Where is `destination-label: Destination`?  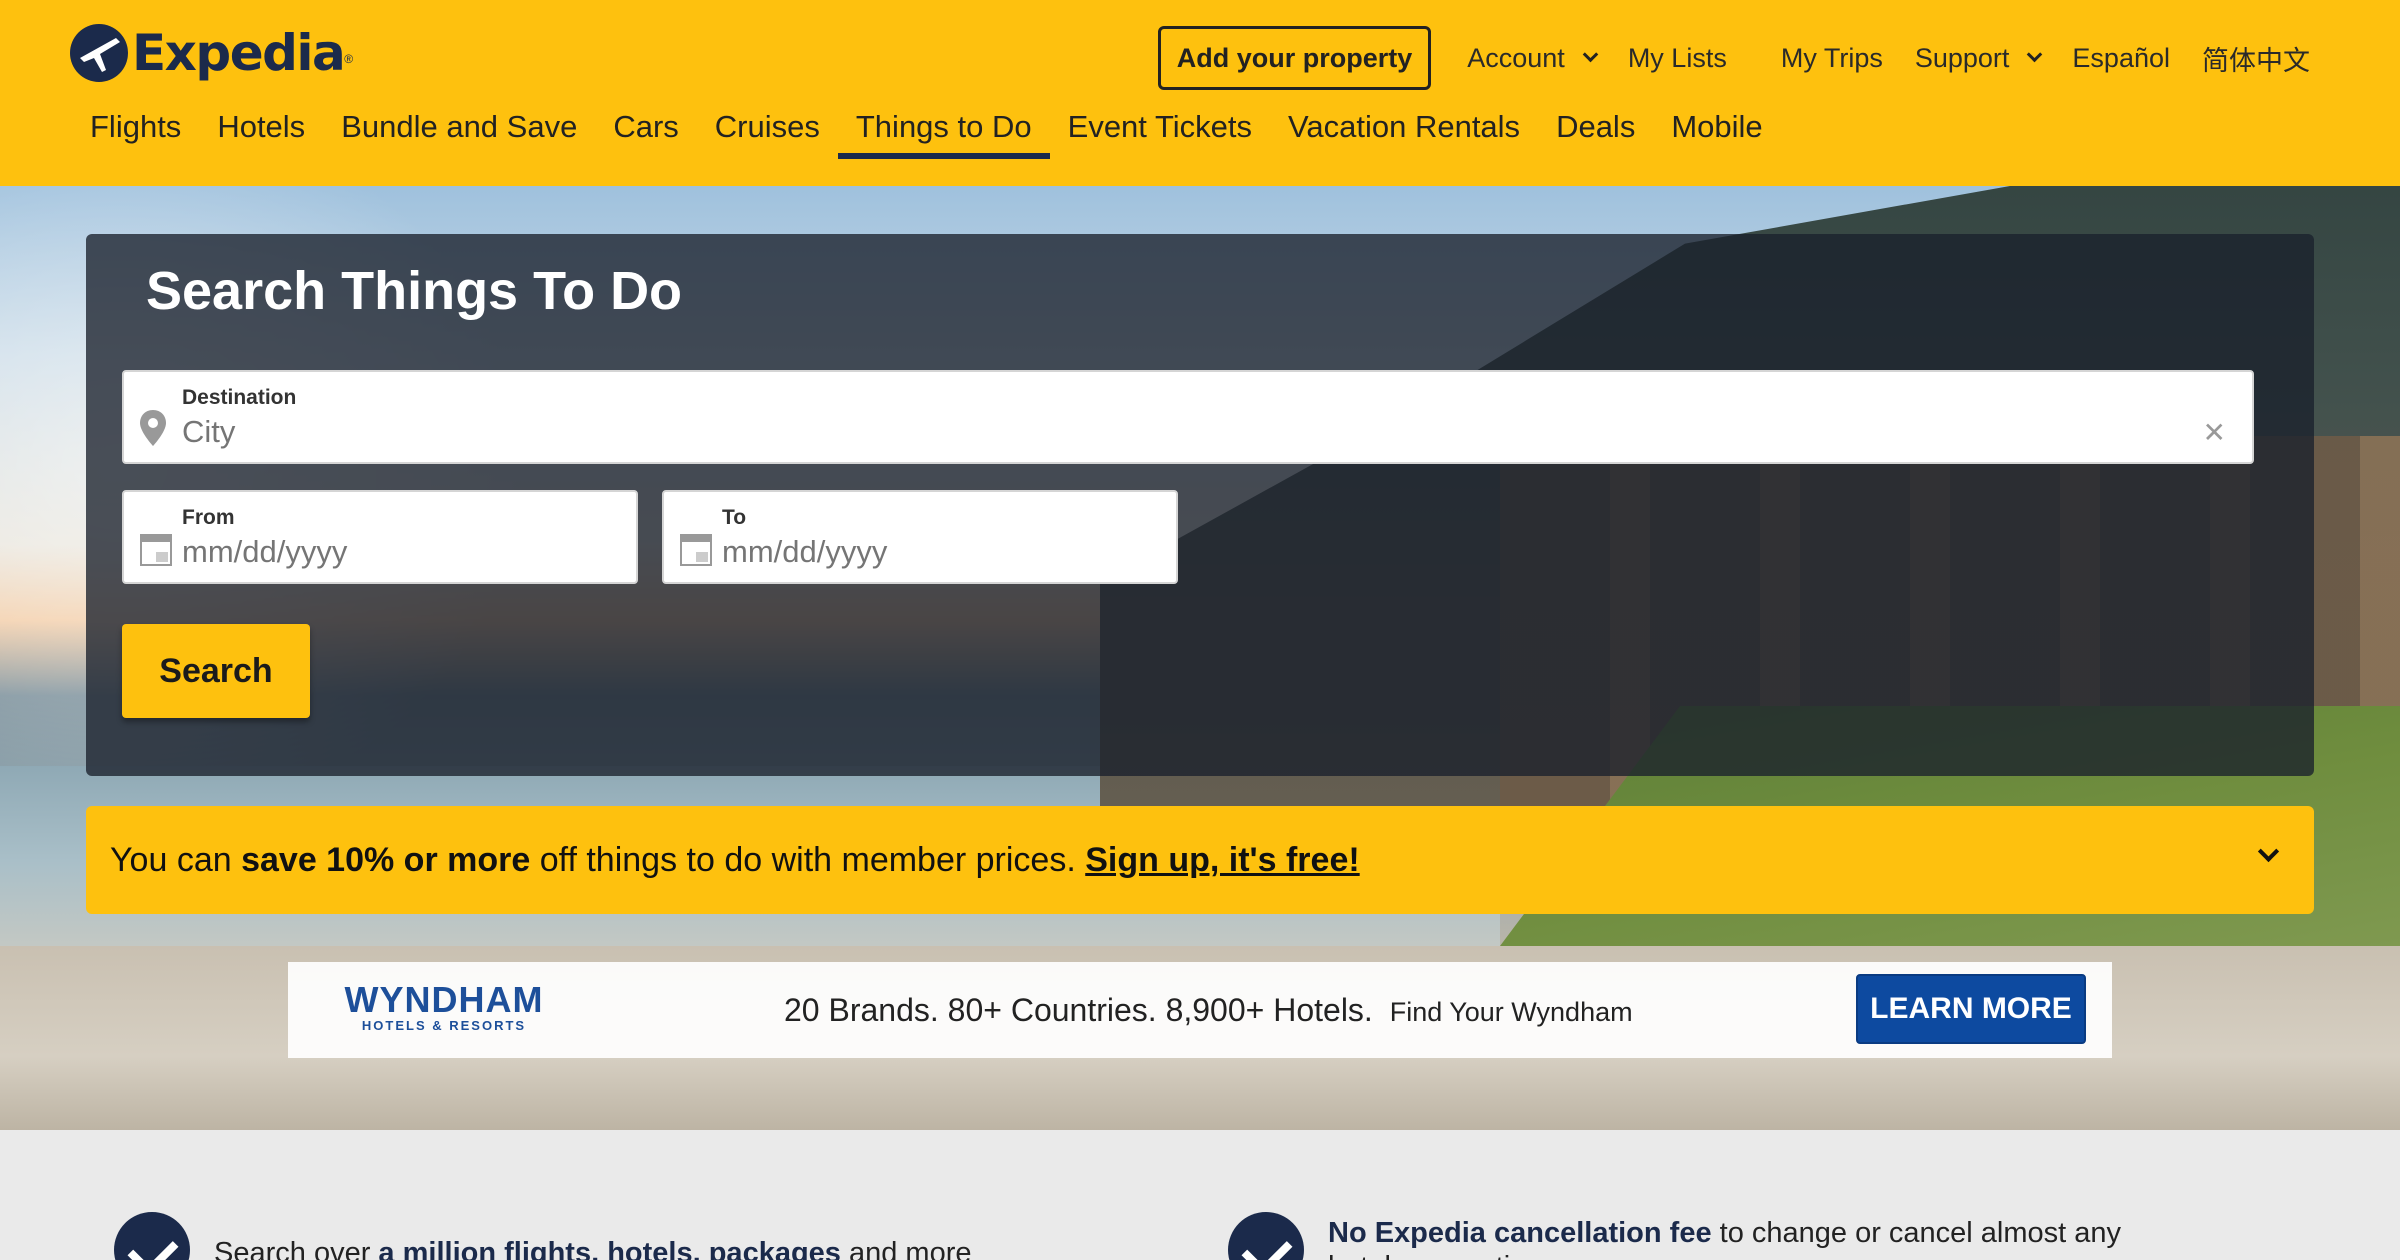 destination-label: Destination is located at coordinates (239, 397).